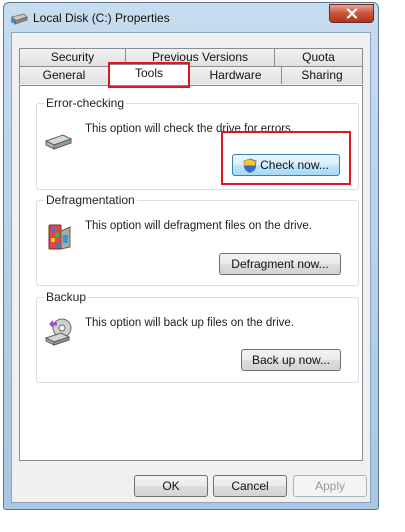 The height and width of the screenshot is (532, 405). What do you see at coordinates (58, 332) in the screenshot?
I see `backup-icon` at bounding box center [58, 332].